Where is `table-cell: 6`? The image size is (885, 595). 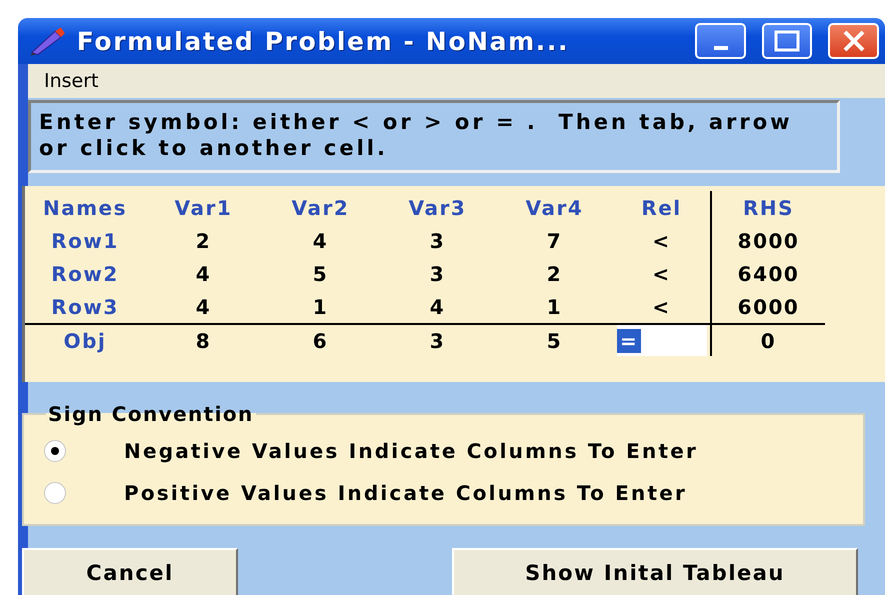
table-cell: 6 is located at coordinates (320, 339).